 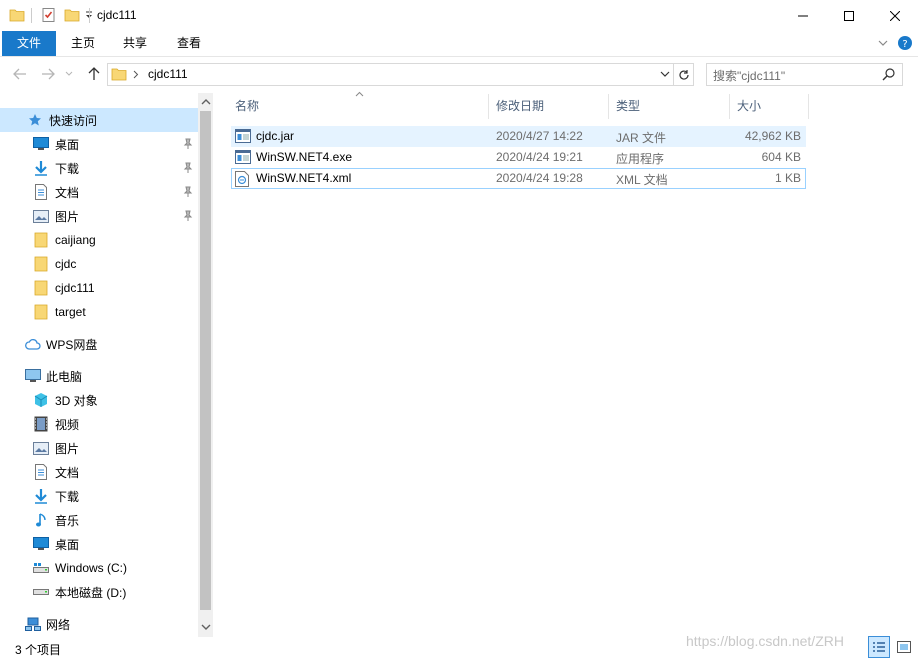 What do you see at coordinates (99, 312) in the screenshot?
I see `sidebar-item-target: target` at bounding box center [99, 312].